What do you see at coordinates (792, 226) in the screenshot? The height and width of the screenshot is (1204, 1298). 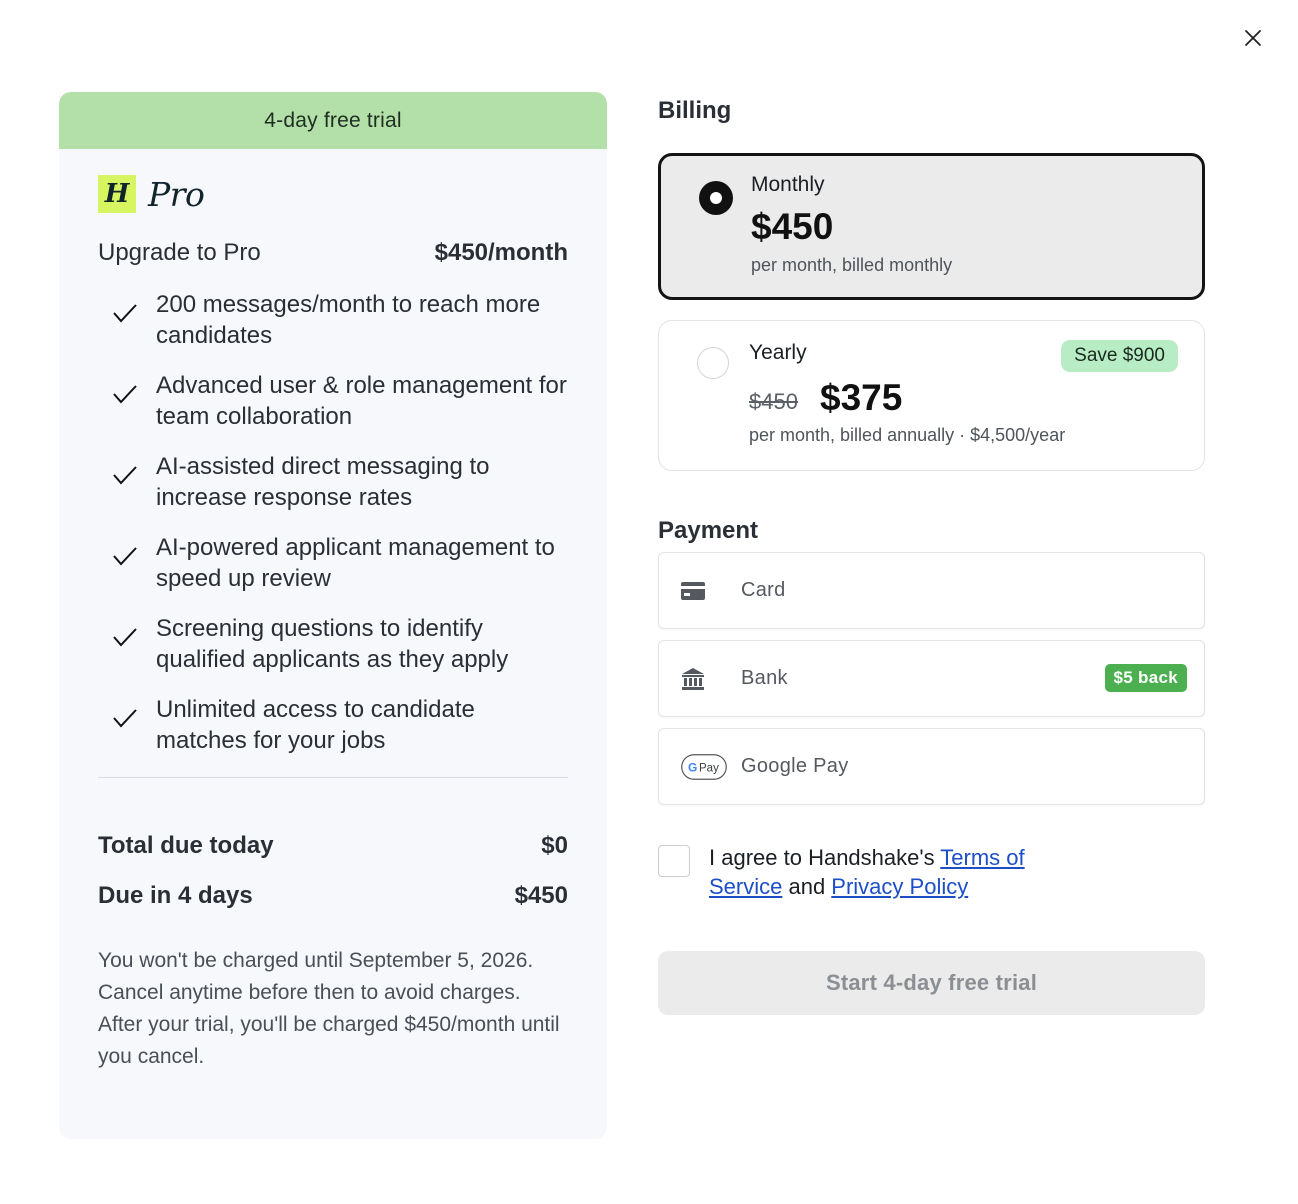 I see `billing-option-price: $450` at bounding box center [792, 226].